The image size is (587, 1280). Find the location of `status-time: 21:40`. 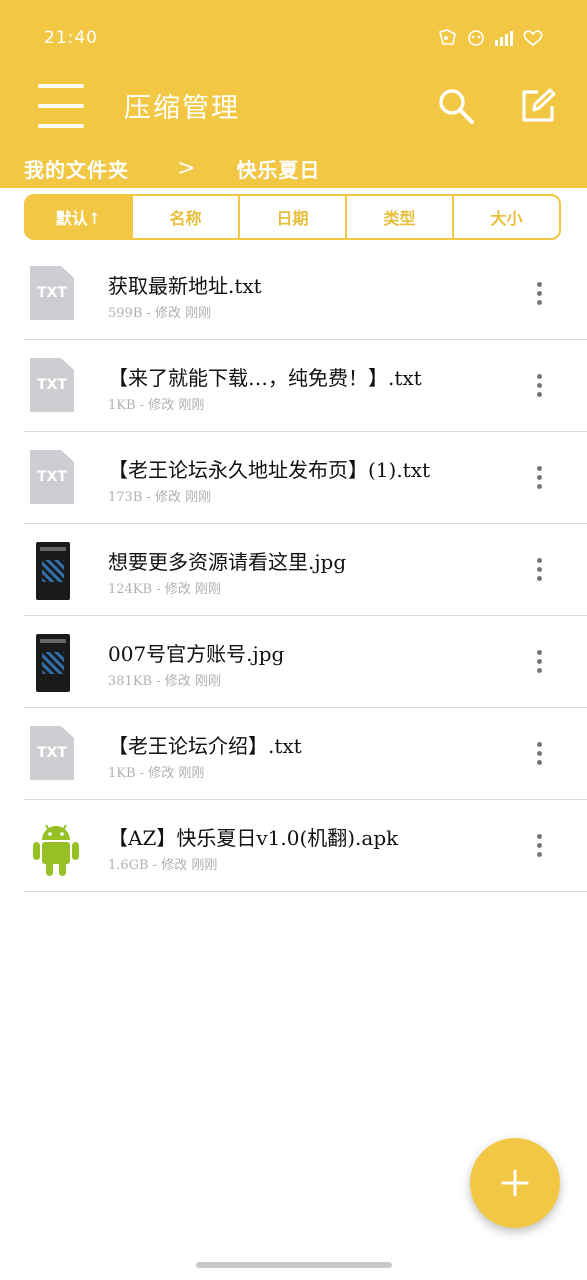

status-time: 21:40 is located at coordinates (71, 38).